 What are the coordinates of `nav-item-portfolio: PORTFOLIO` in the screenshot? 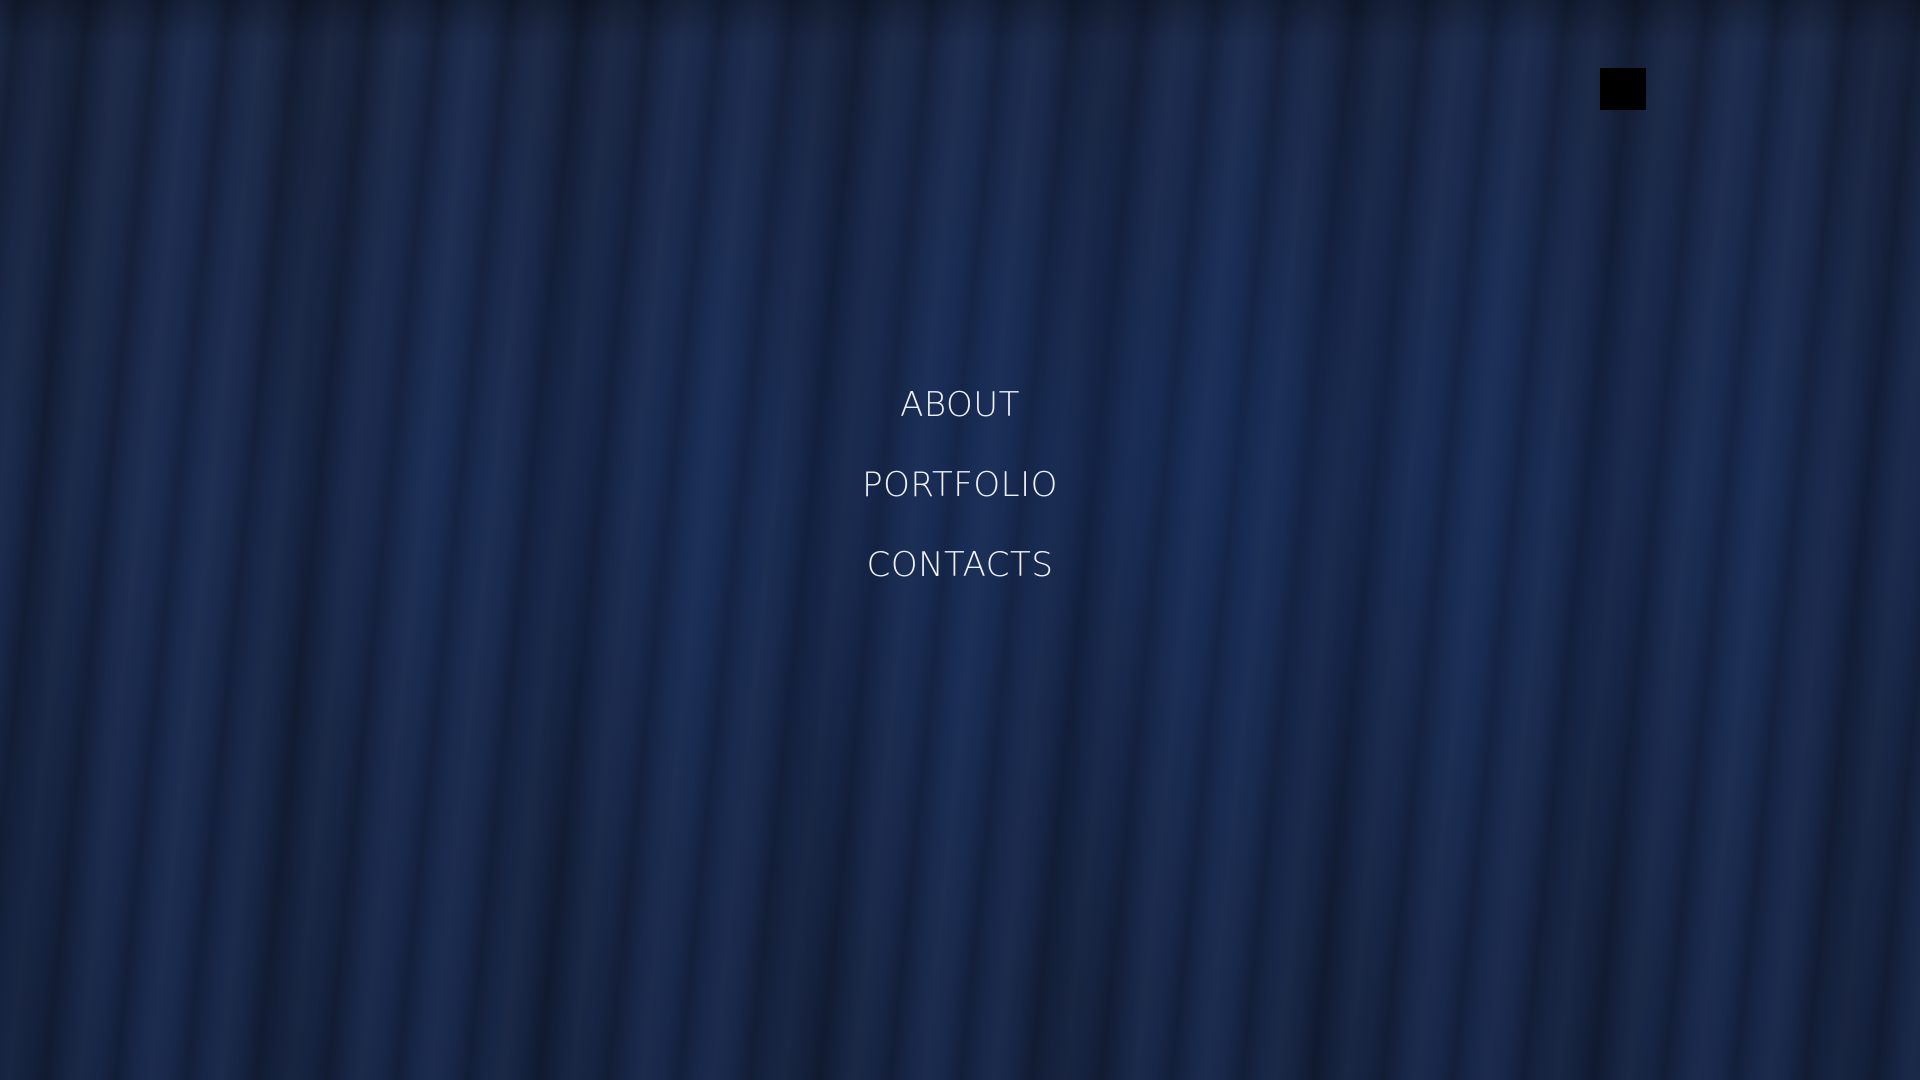 It's located at (960, 485).